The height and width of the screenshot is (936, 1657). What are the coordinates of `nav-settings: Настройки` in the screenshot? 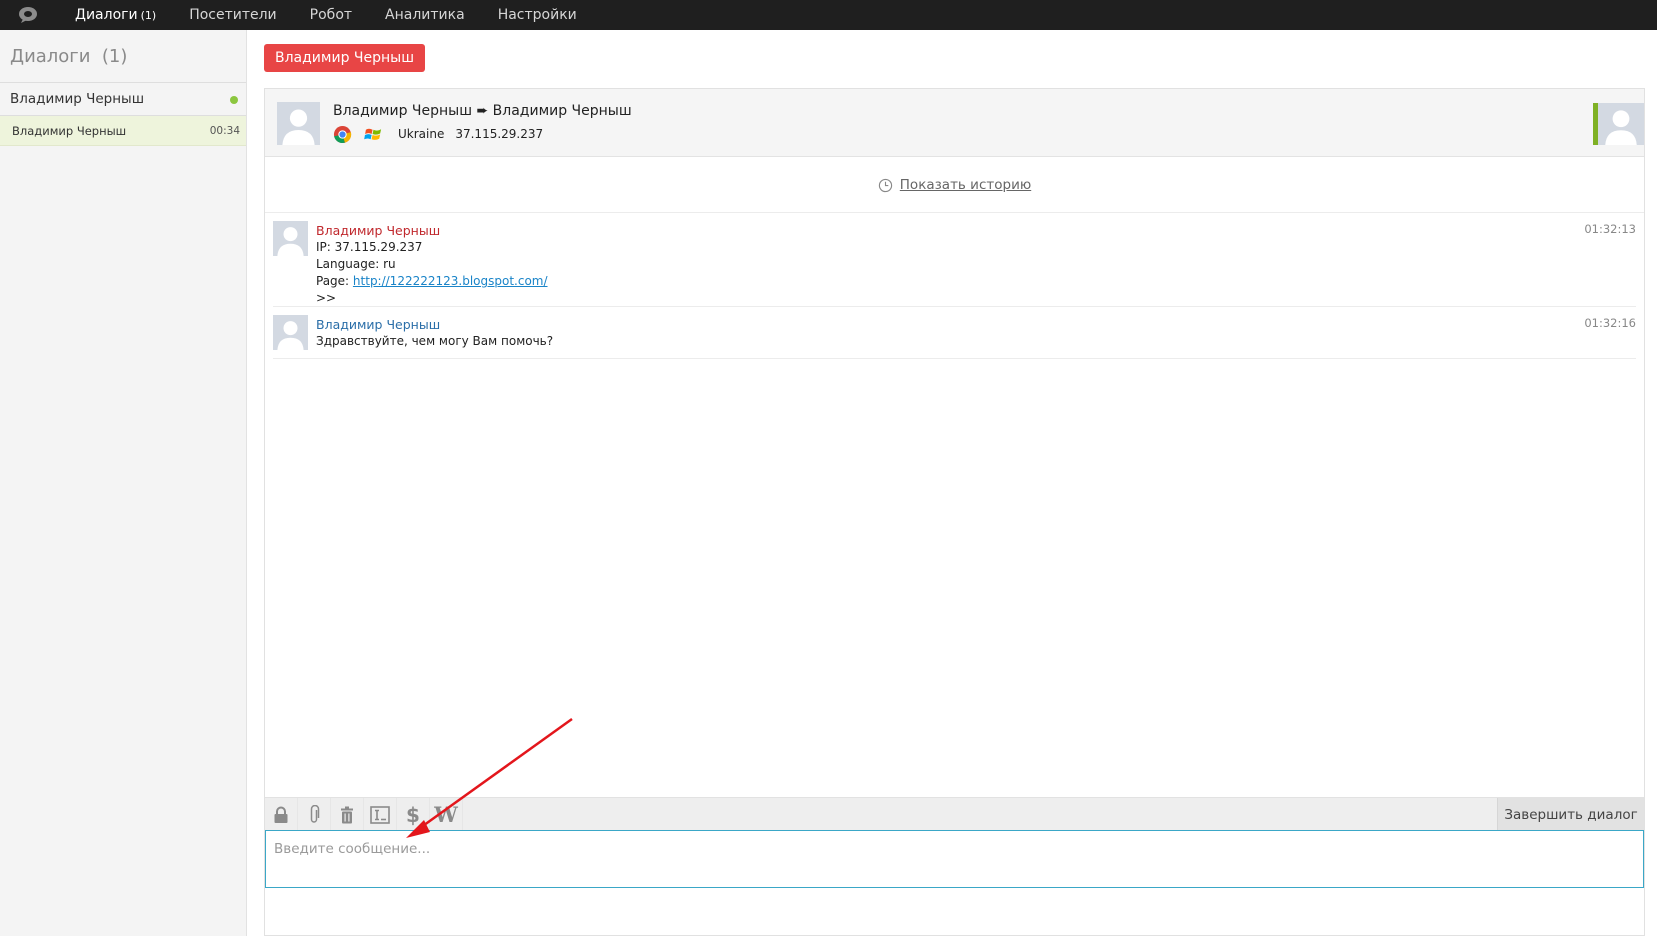 It's located at (537, 15).